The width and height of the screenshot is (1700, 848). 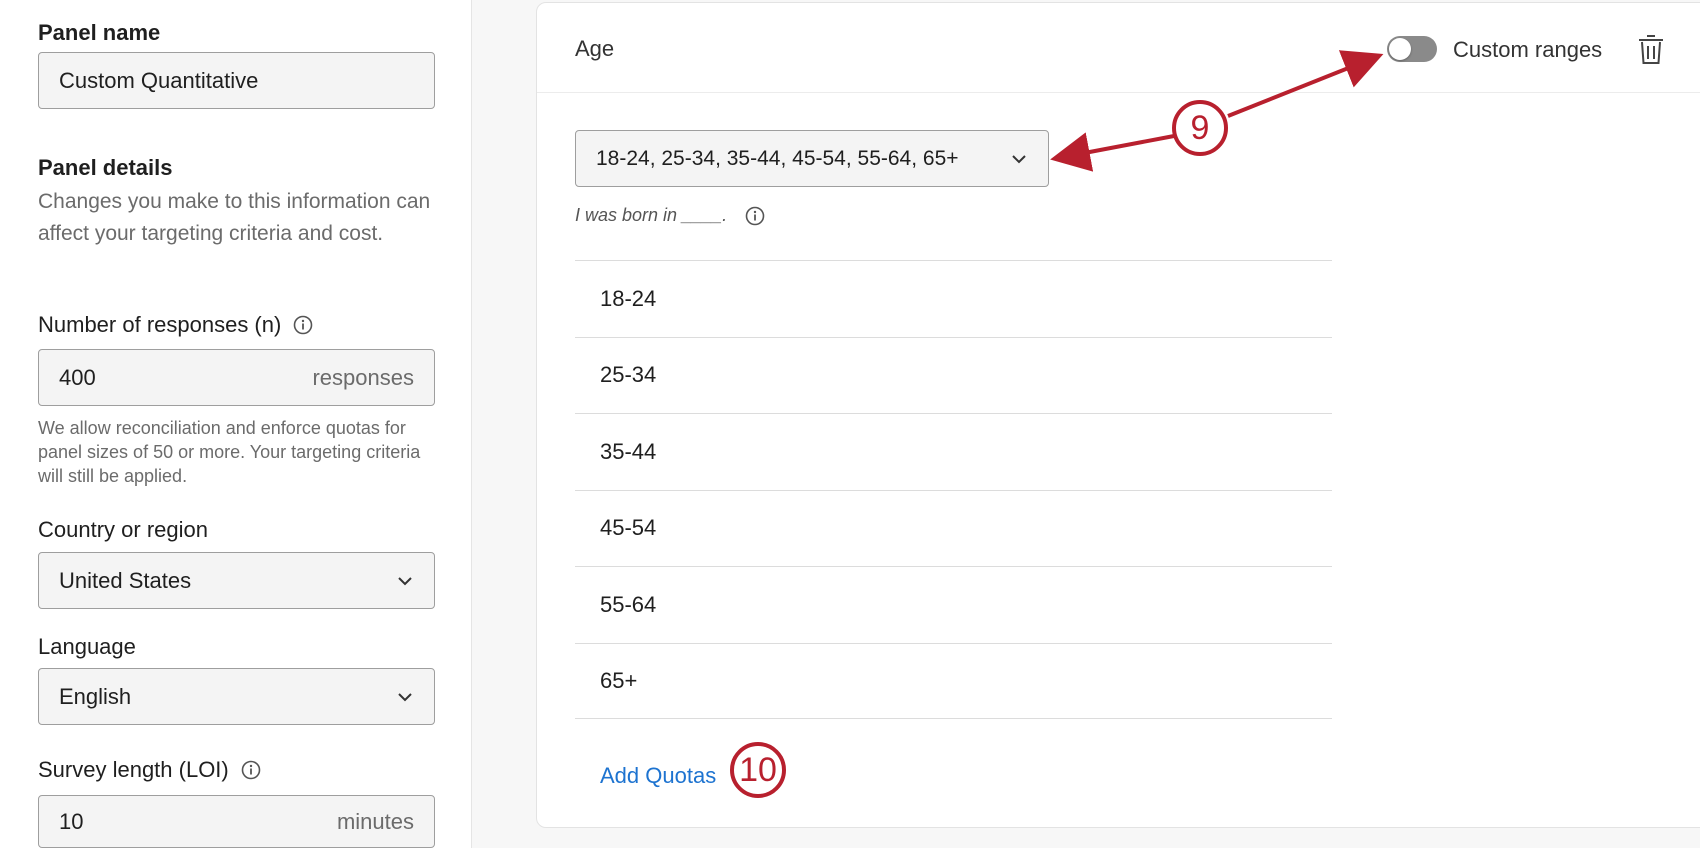 I want to click on age-range-row: 25-34, so click(x=953, y=375).